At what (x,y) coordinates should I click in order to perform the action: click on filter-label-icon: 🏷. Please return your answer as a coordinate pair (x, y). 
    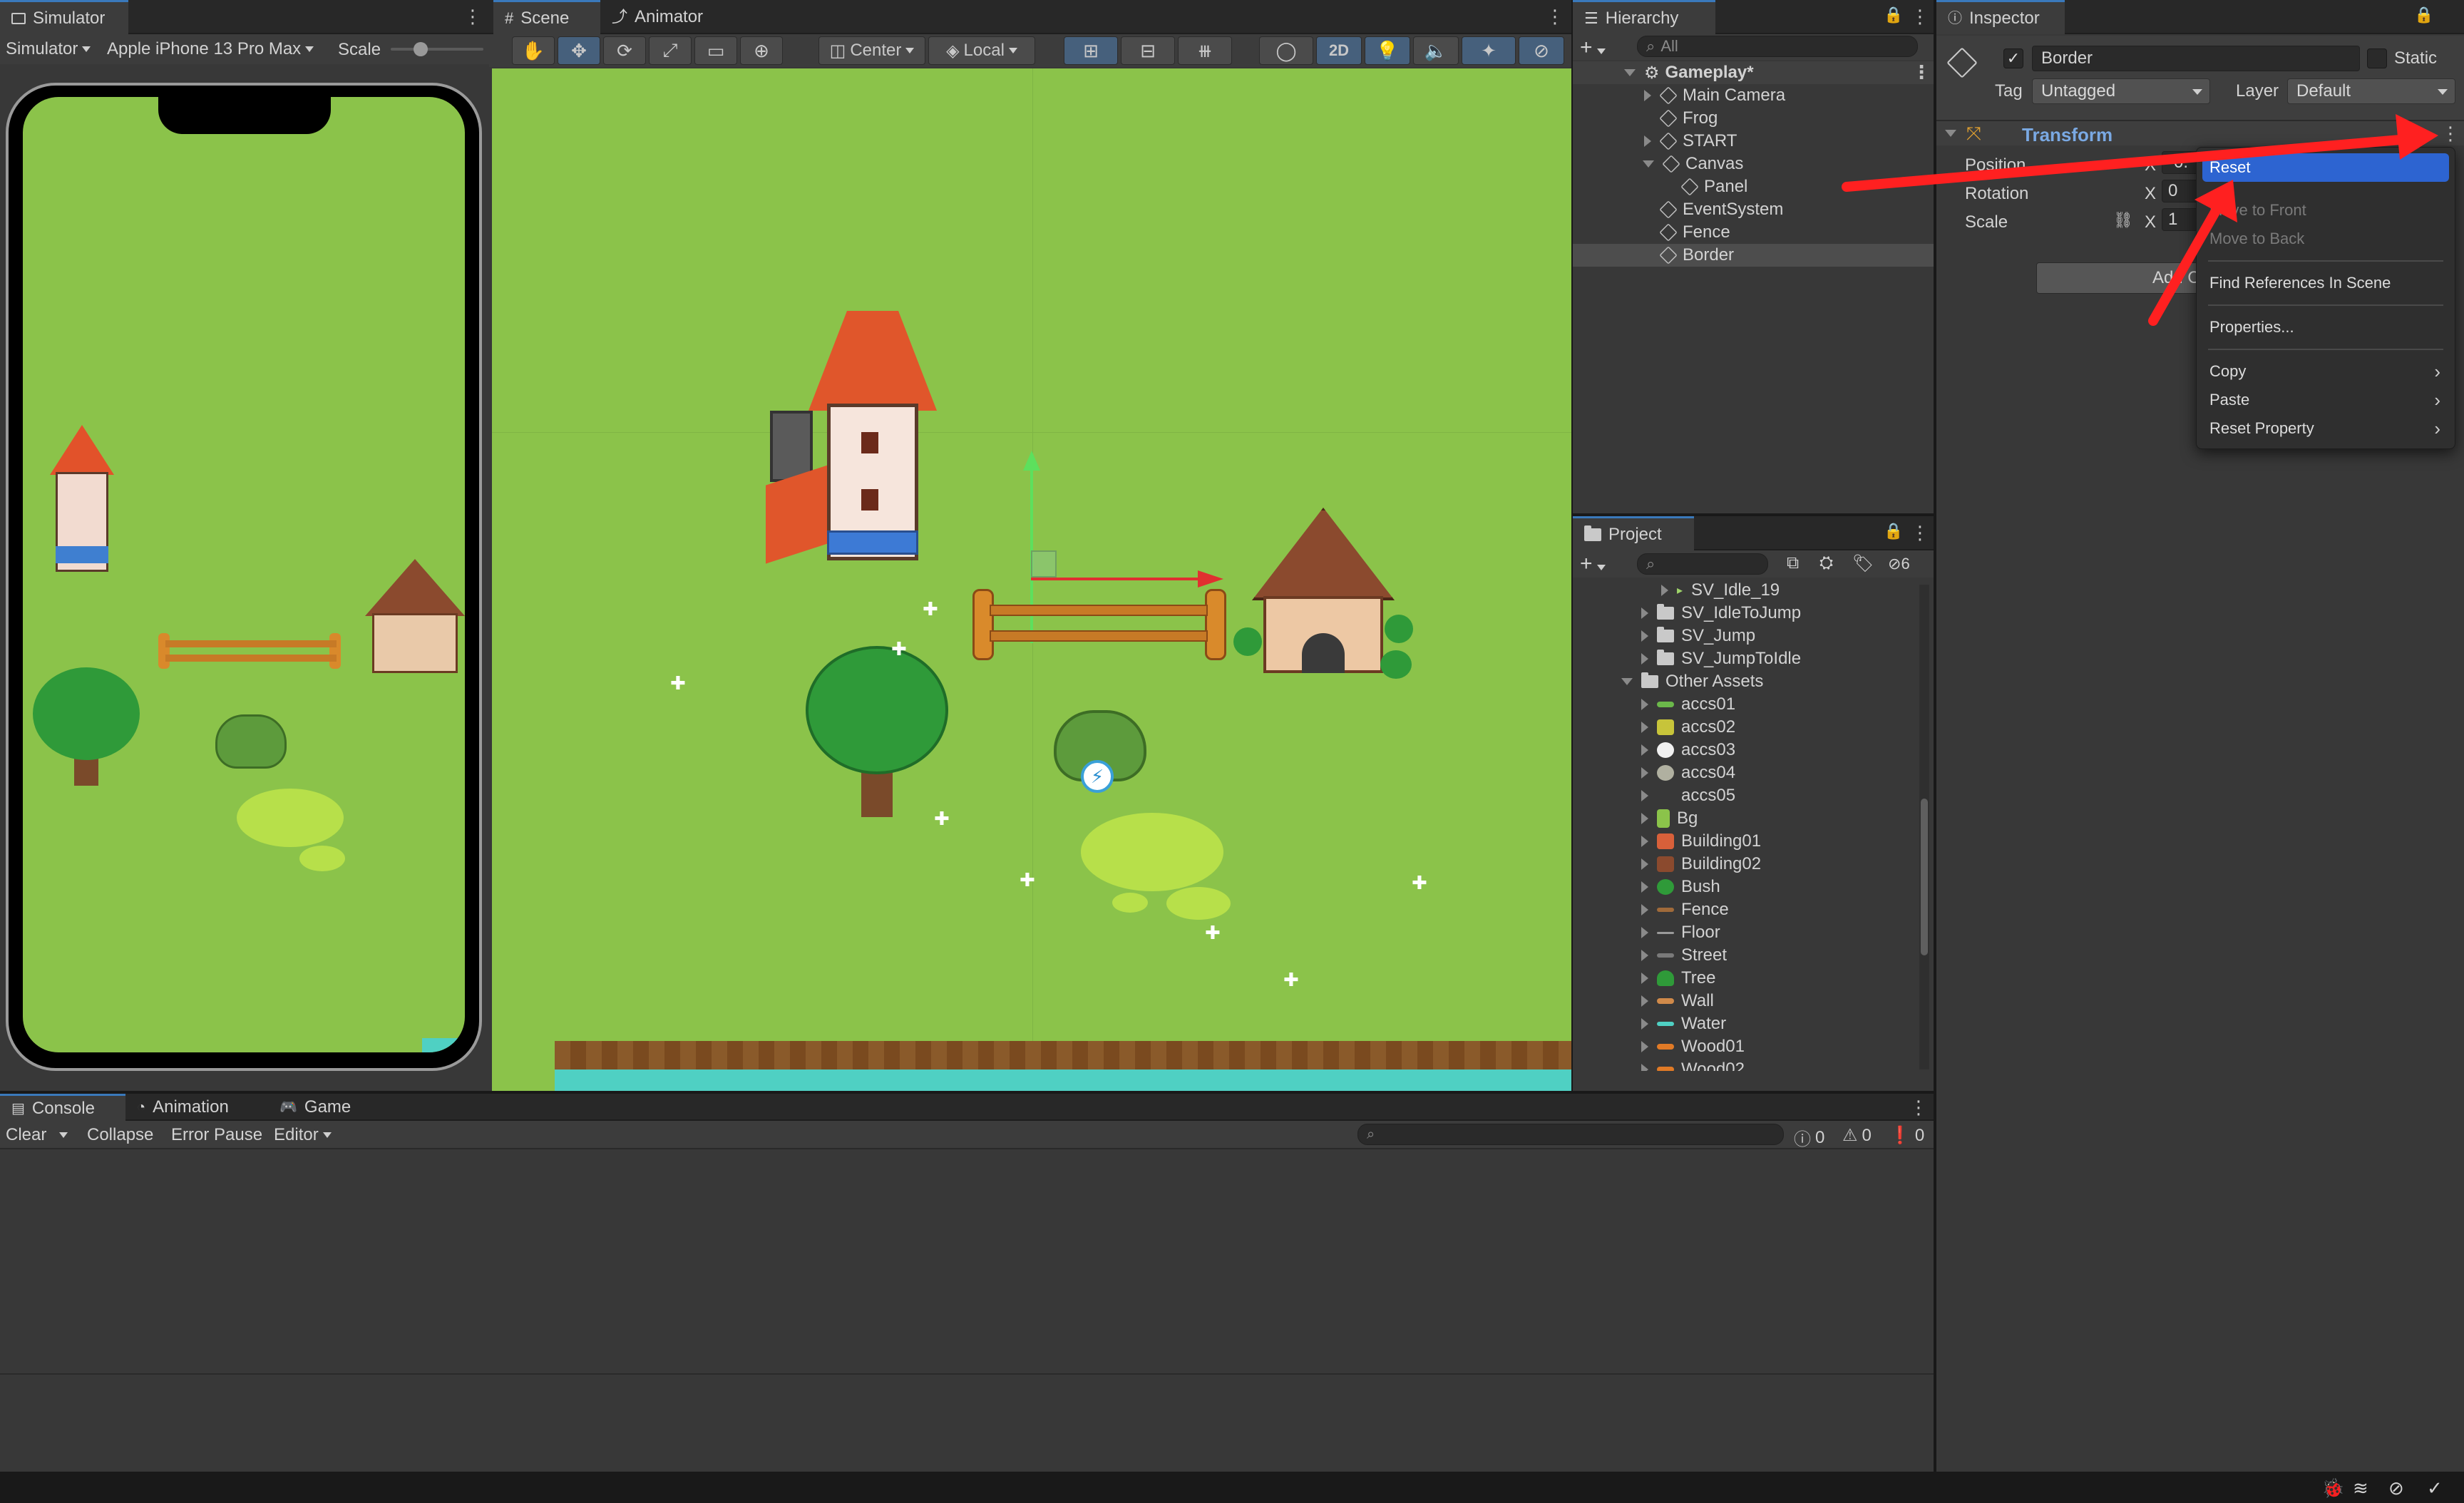
    Looking at the image, I should click on (1863, 563).